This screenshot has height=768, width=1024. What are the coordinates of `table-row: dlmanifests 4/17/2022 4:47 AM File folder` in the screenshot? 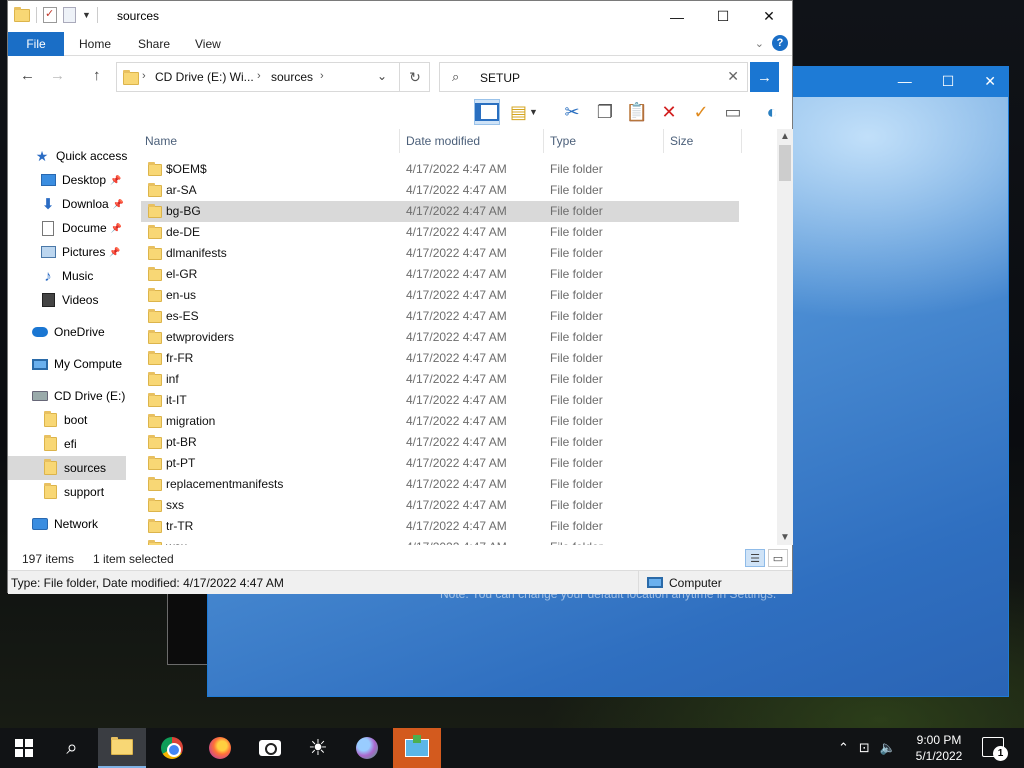 It's located at (440, 253).